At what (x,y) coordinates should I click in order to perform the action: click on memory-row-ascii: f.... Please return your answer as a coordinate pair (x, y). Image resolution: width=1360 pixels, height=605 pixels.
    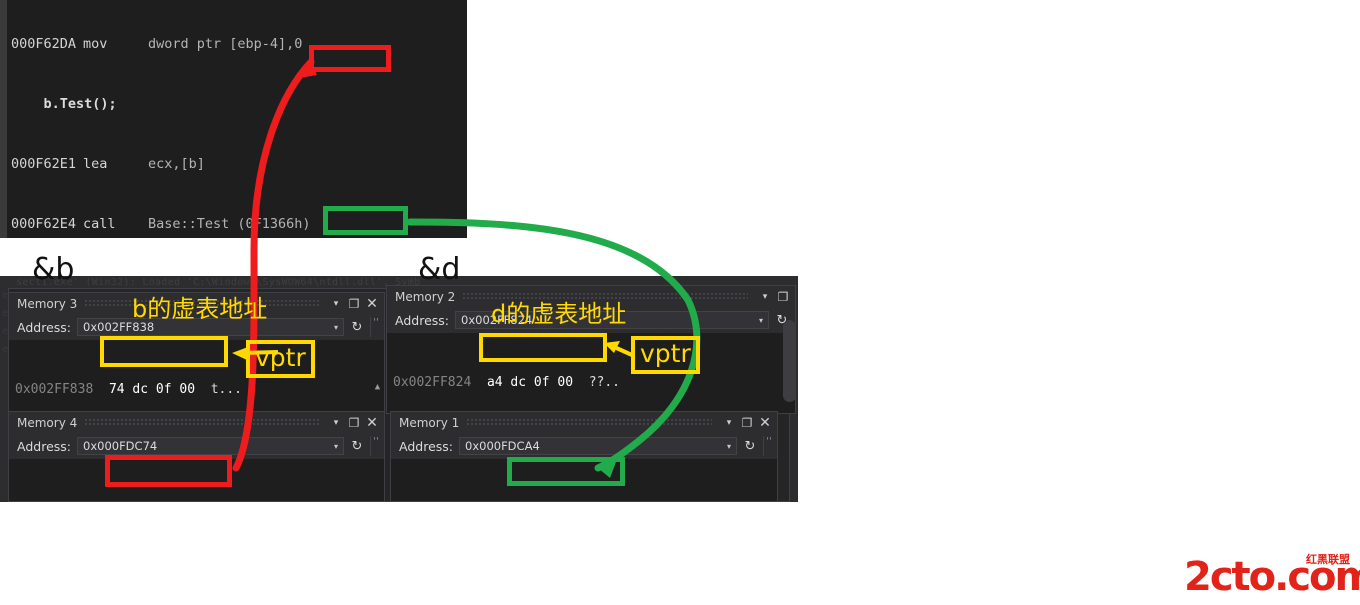
    Looking at the image, I should click on (218, 501).